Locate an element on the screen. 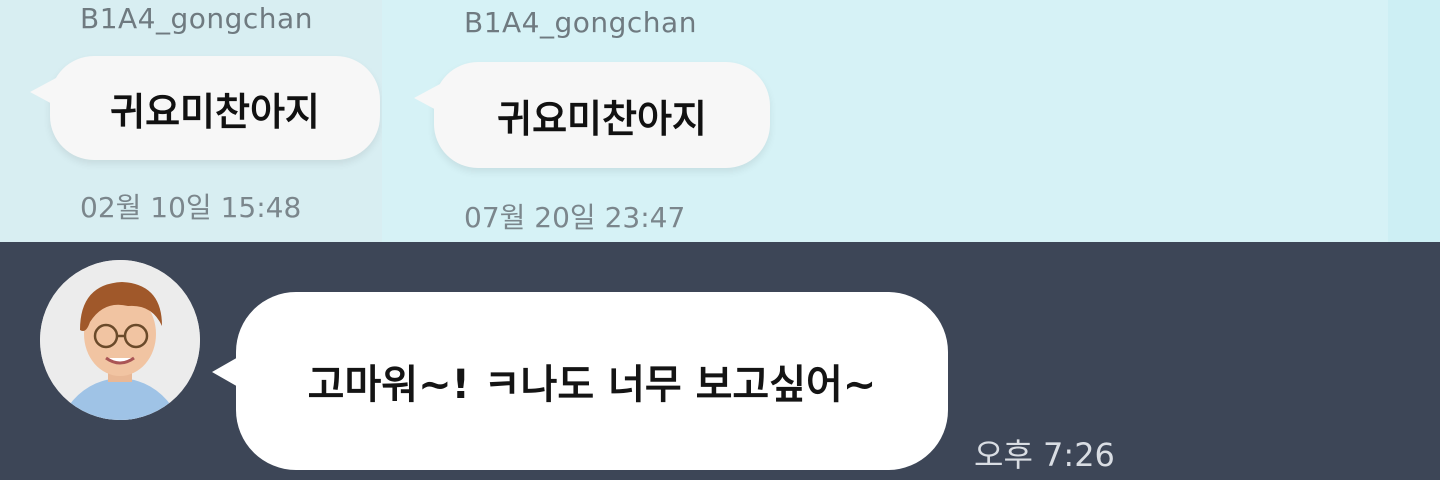 This screenshot has width=1440, height=480. person-avatar is located at coordinates (120, 340).